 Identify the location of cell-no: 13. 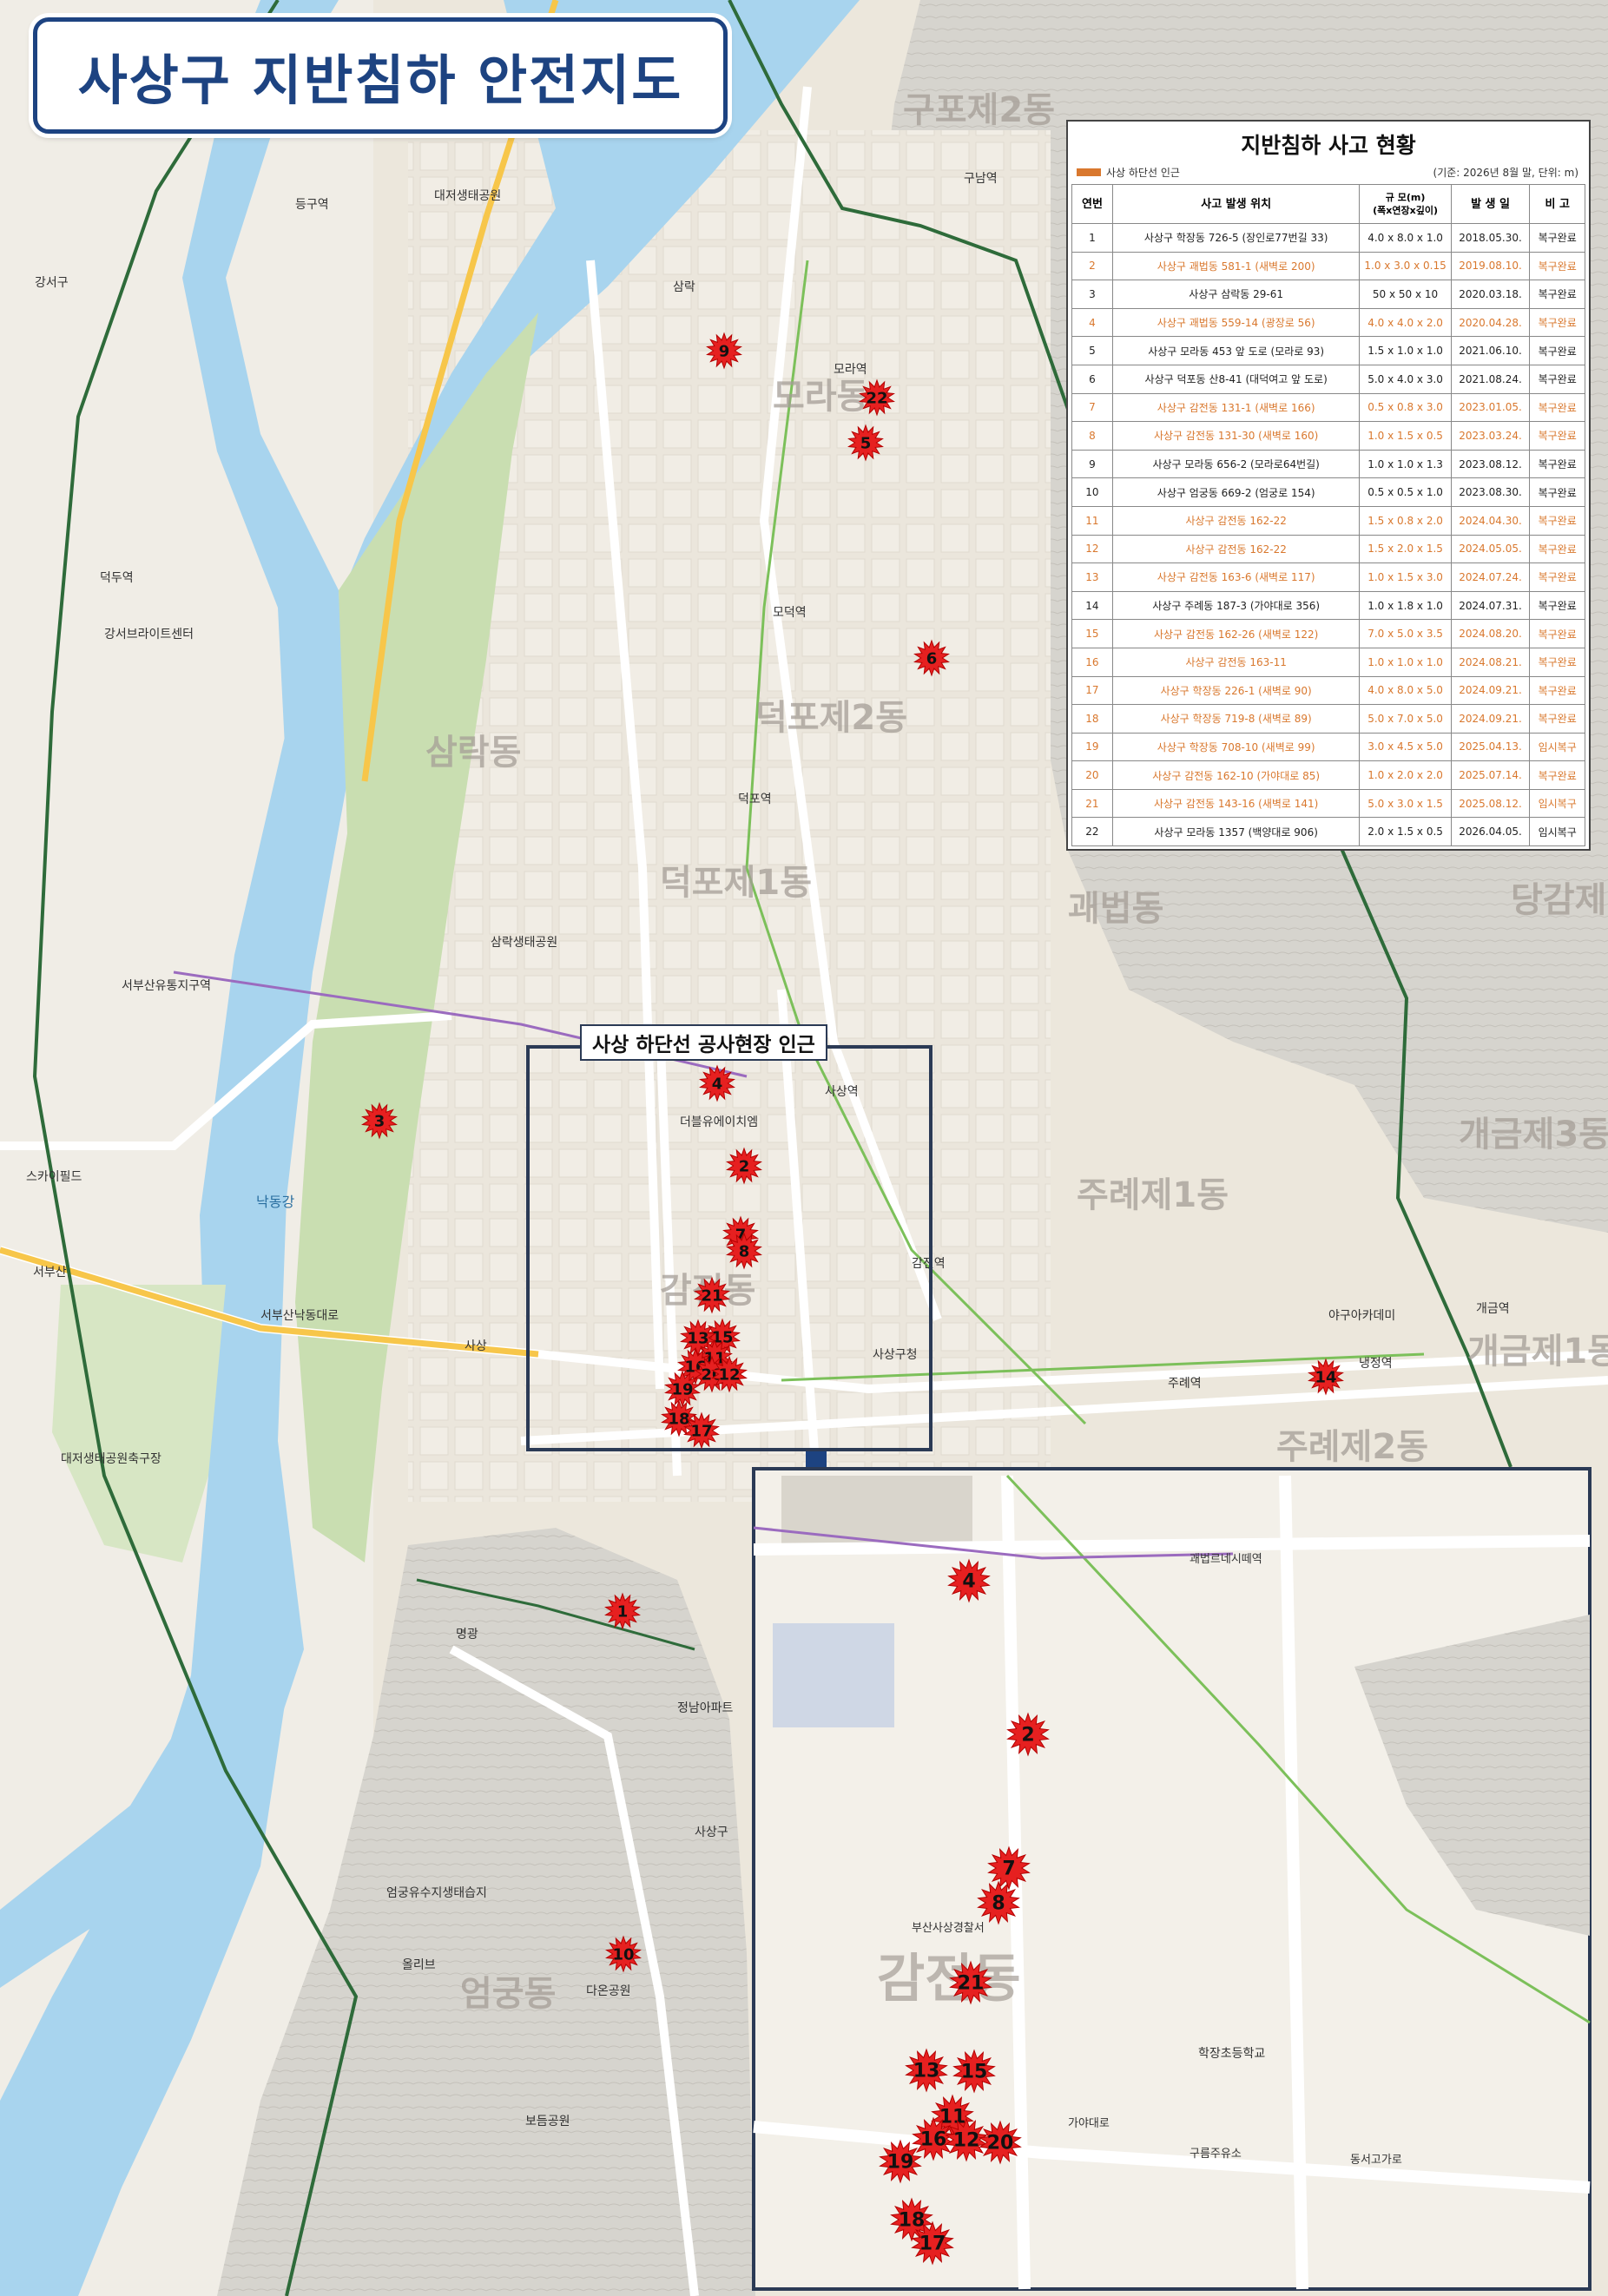
(1092, 577).